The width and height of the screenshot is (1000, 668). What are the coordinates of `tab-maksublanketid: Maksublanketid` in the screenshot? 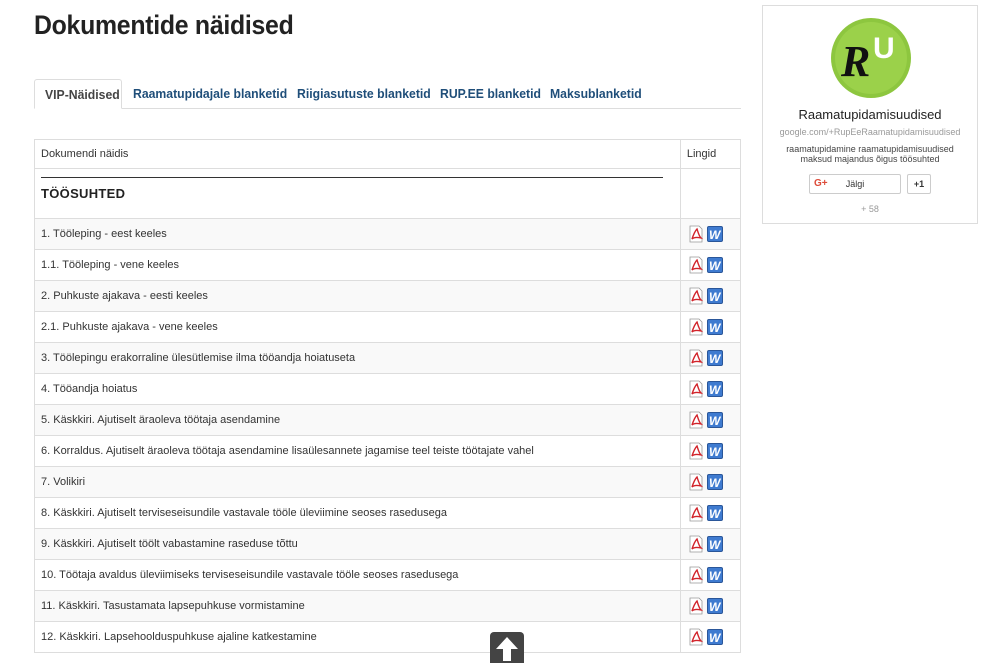 It's located at (599, 94).